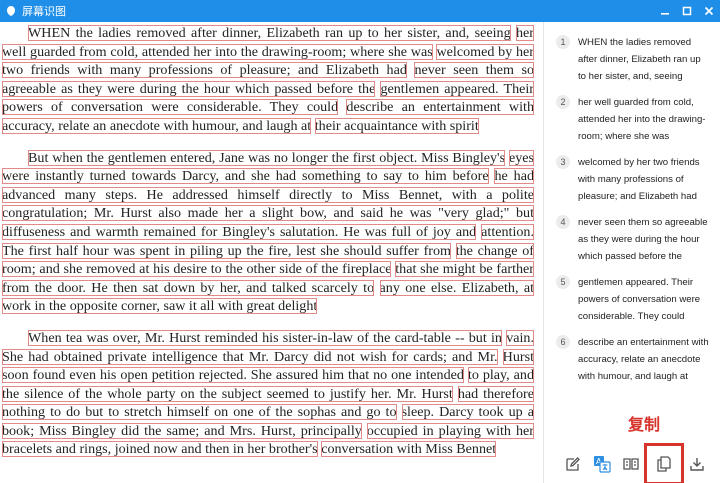 This screenshot has width=720, height=483. I want to click on title-bar: 屏幕识图, so click(360, 11).